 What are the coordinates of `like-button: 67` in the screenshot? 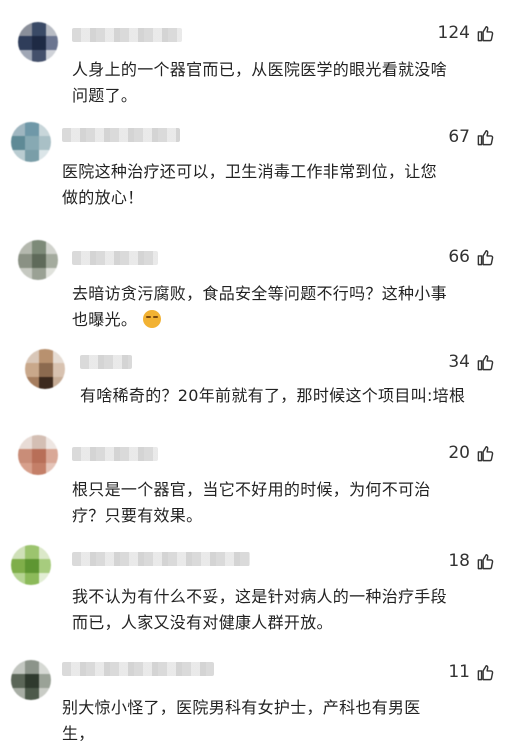 It's located at (471, 137).